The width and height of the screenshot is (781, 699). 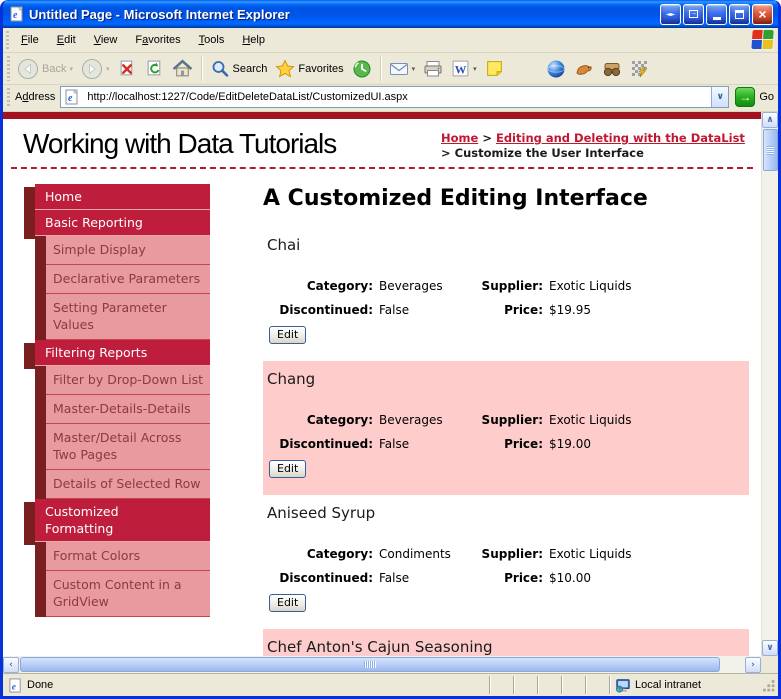 What do you see at coordinates (117, 380) in the screenshot?
I see `sidebar-item: Filter by Drop-Down List` at bounding box center [117, 380].